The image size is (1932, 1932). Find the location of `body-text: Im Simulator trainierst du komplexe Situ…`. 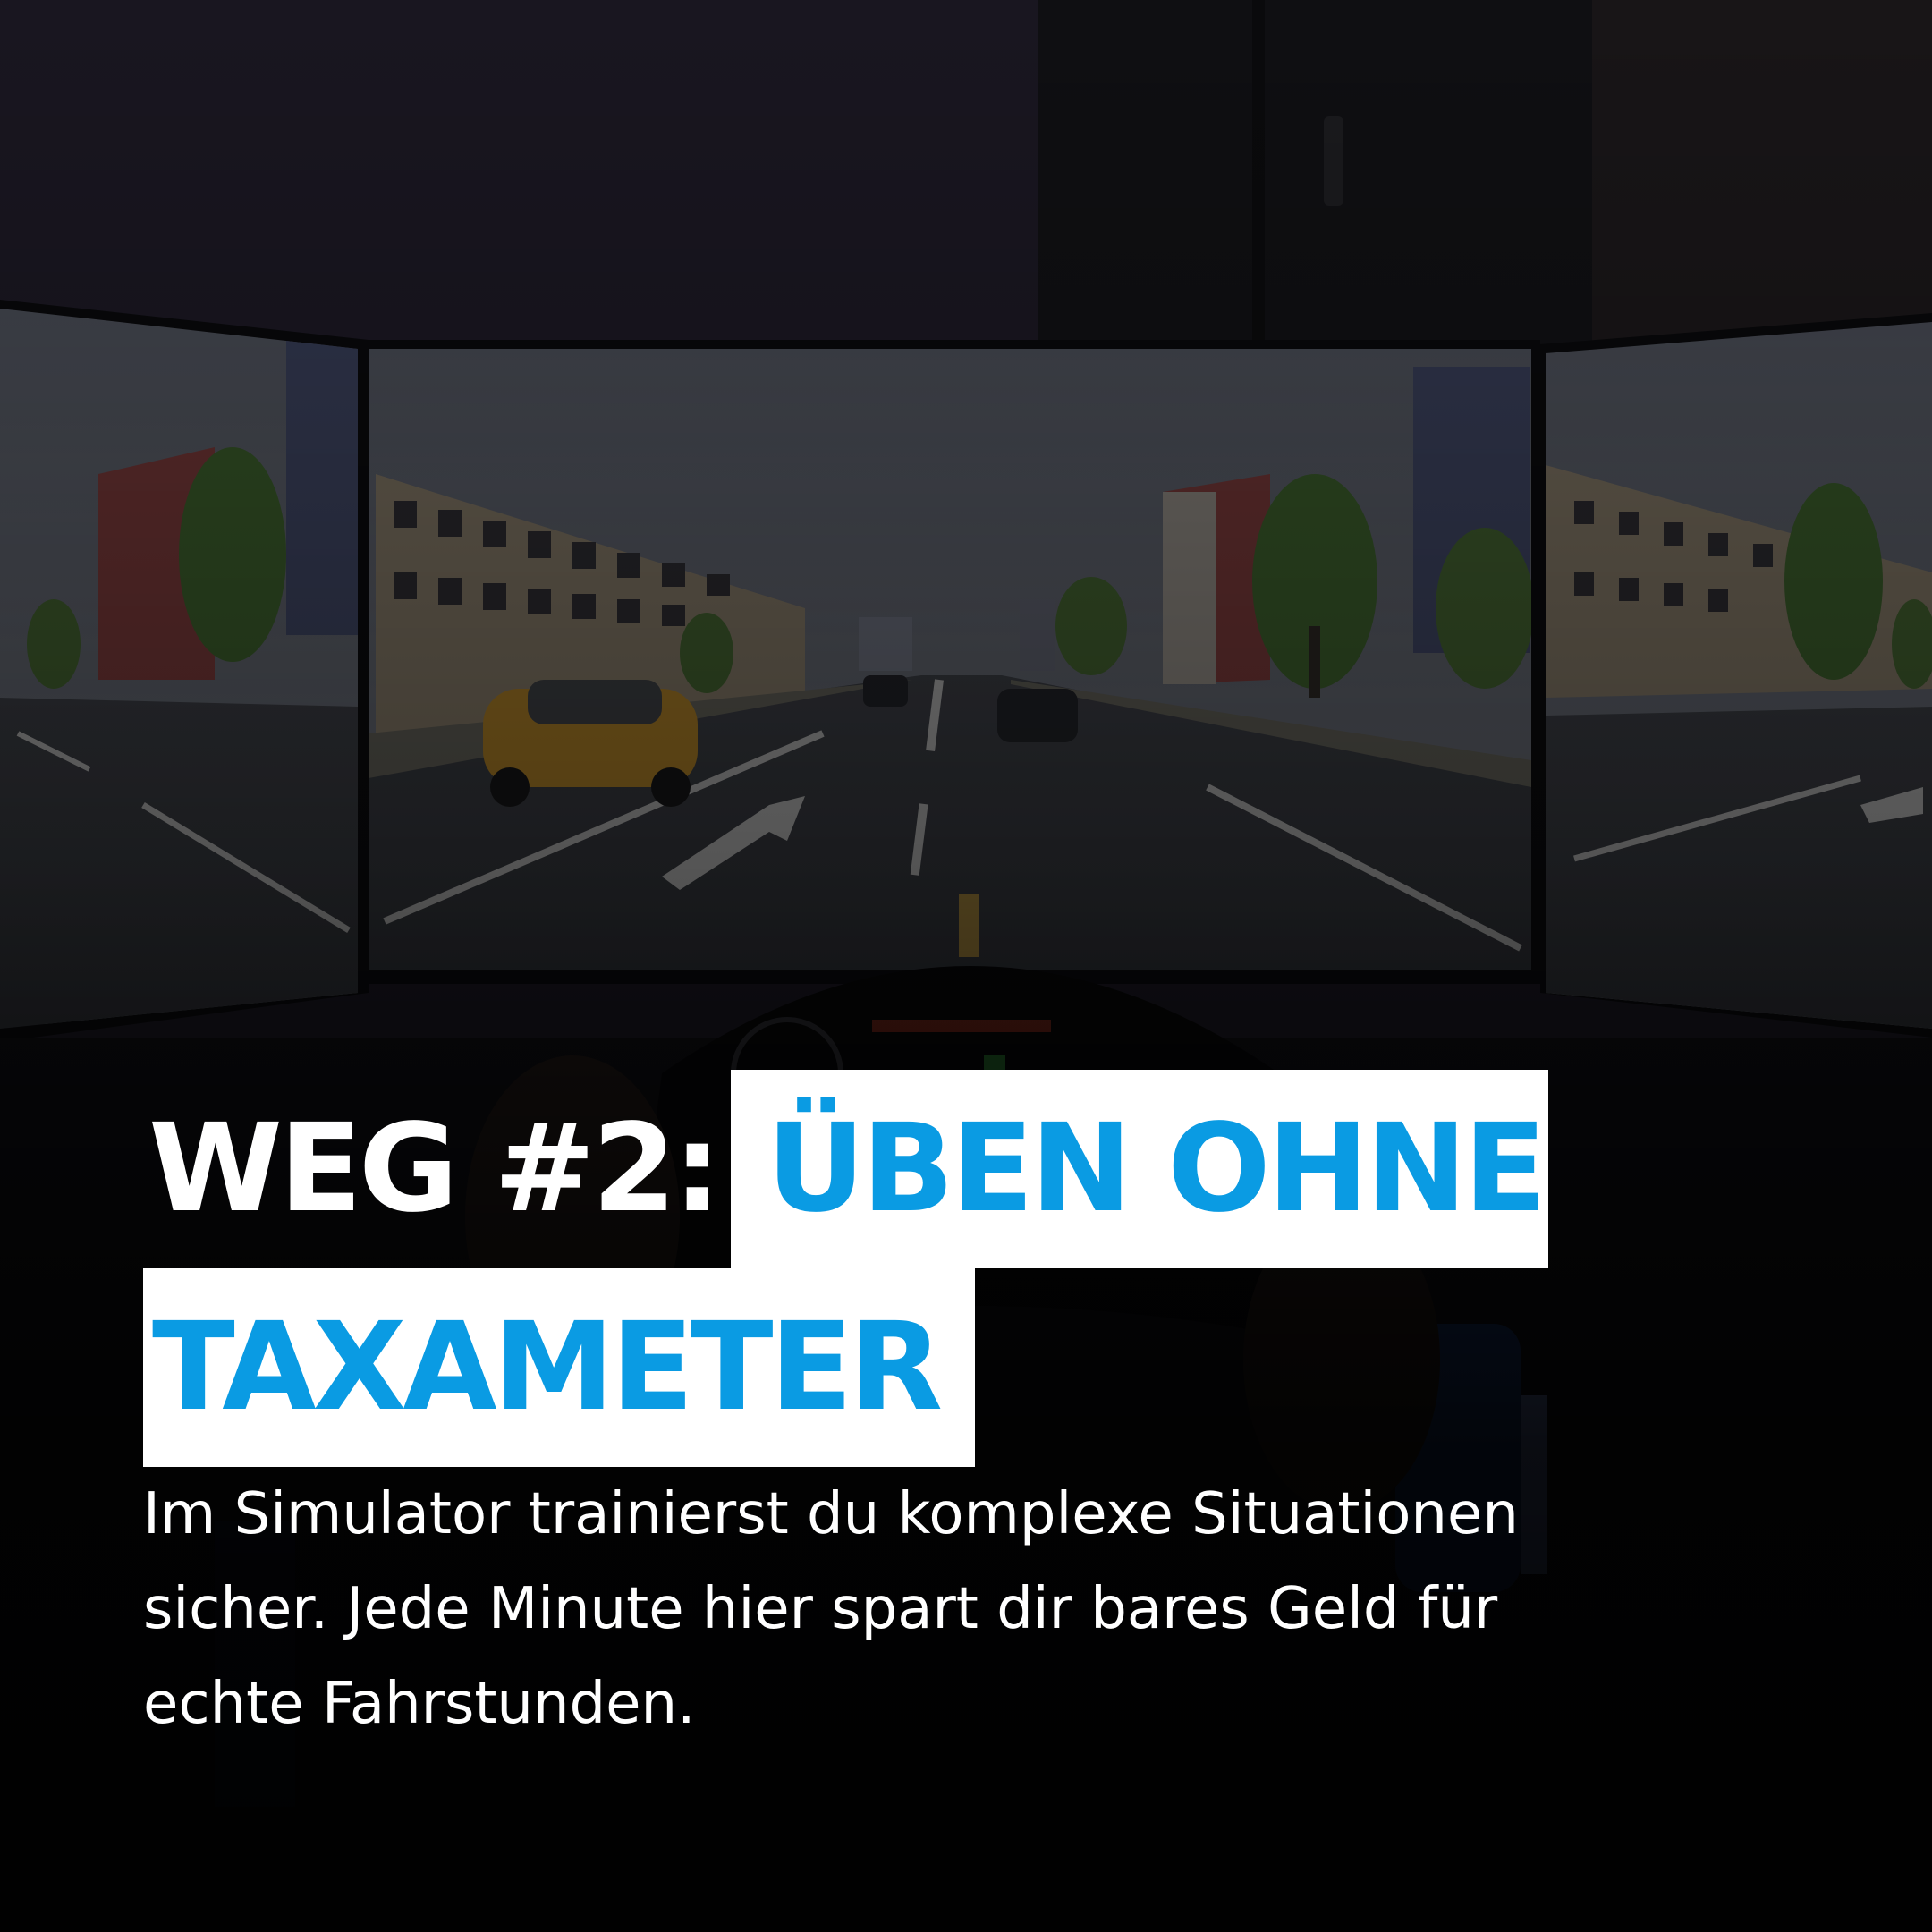

body-text: Im Simulator trainierst du komplexe Situ… is located at coordinates (948, 1609).